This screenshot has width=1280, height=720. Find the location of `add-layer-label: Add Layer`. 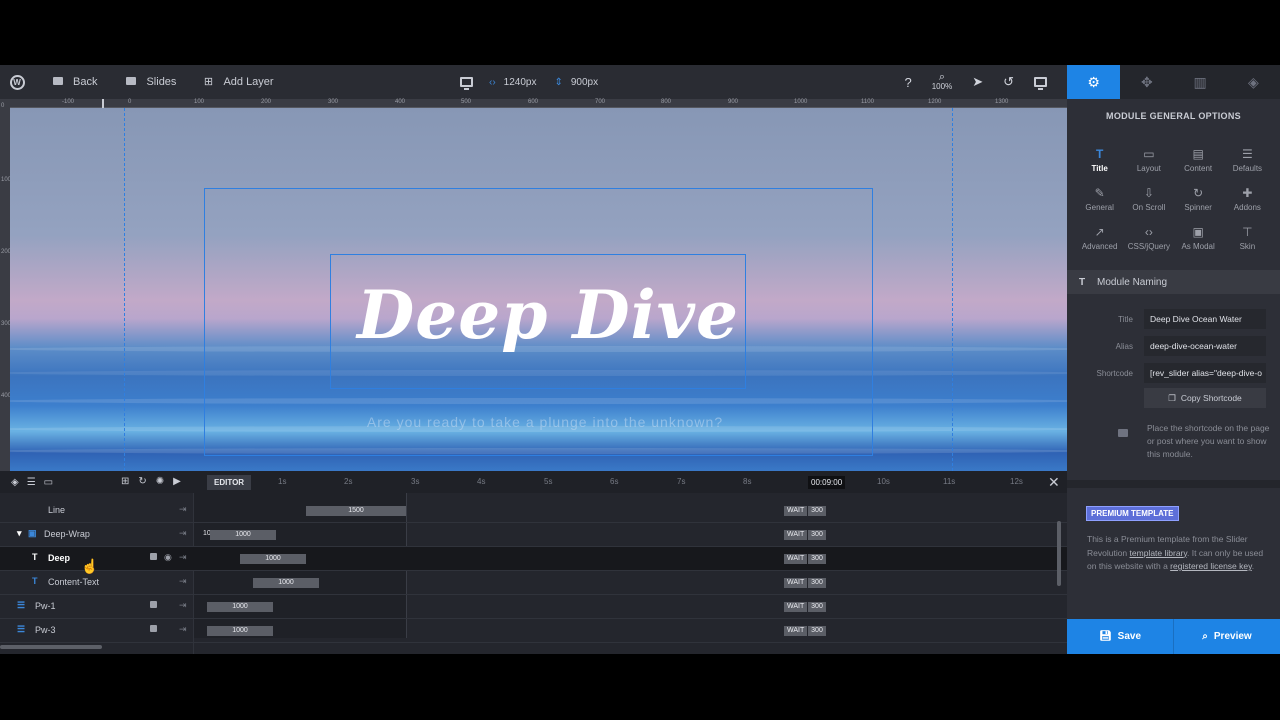

add-layer-label: Add Layer is located at coordinates (248, 82).